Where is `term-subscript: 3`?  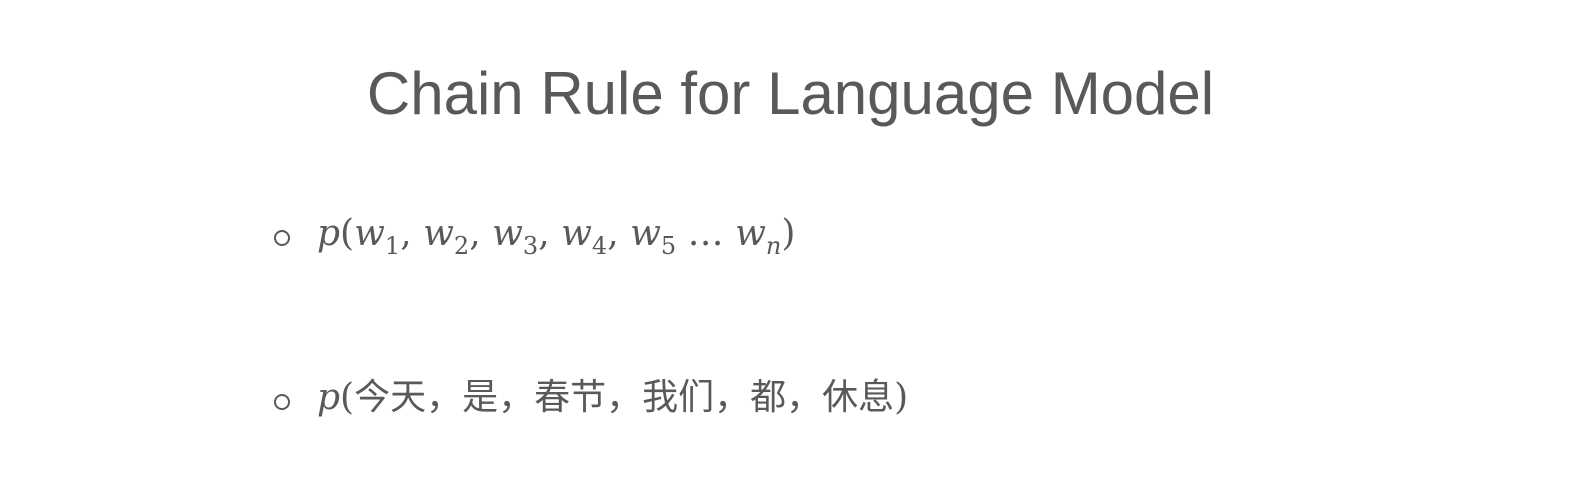 term-subscript: 3 is located at coordinates (530, 246).